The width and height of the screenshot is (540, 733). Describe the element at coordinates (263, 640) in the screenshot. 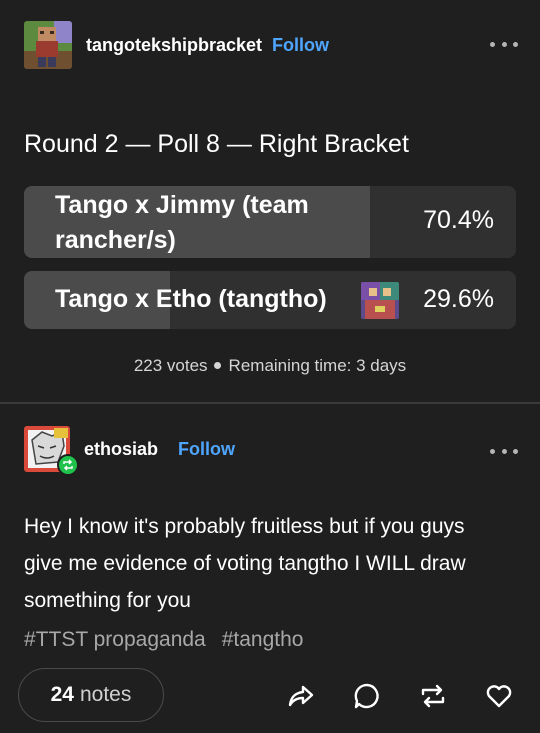

I see `tag-tangtho: #tangtho` at that location.